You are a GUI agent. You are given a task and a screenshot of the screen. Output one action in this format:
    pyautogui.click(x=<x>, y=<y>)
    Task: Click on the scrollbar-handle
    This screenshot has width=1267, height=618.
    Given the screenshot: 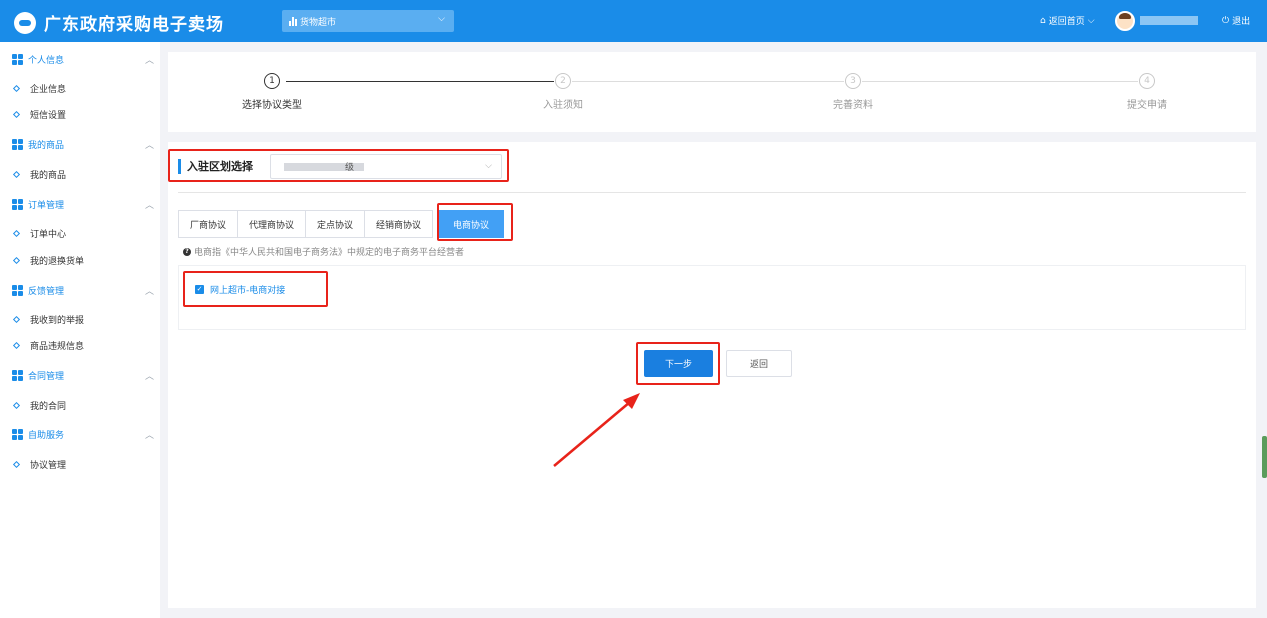 What is the action you would take?
    pyautogui.click(x=1264, y=457)
    